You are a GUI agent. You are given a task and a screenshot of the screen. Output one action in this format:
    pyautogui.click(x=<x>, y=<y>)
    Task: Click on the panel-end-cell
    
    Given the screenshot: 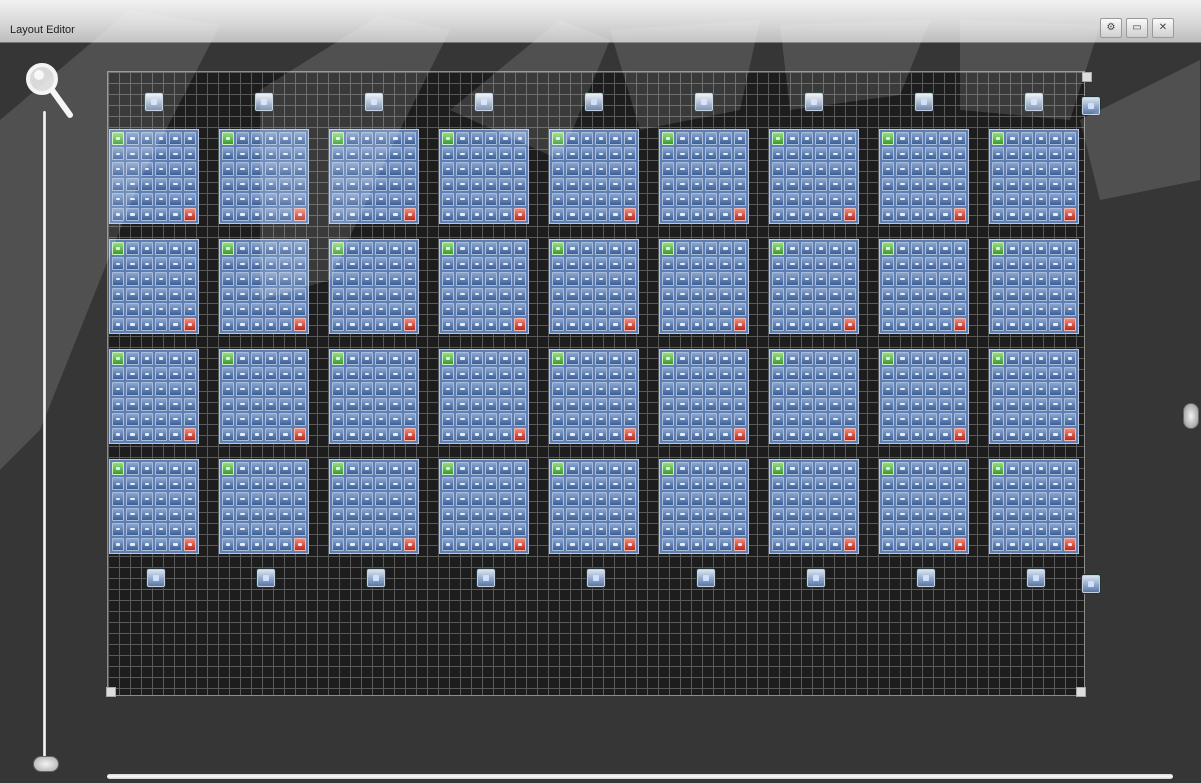 What is the action you would take?
    pyautogui.click(x=189, y=324)
    